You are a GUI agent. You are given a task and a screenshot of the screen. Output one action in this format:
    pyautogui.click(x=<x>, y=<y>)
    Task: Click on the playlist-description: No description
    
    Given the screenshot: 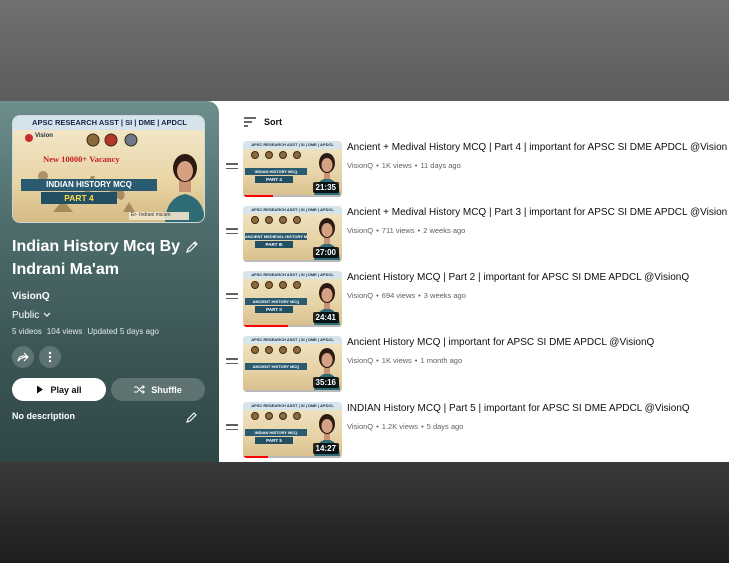 What is the action you would take?
    pyautogui.click(x=44, y=416)
    